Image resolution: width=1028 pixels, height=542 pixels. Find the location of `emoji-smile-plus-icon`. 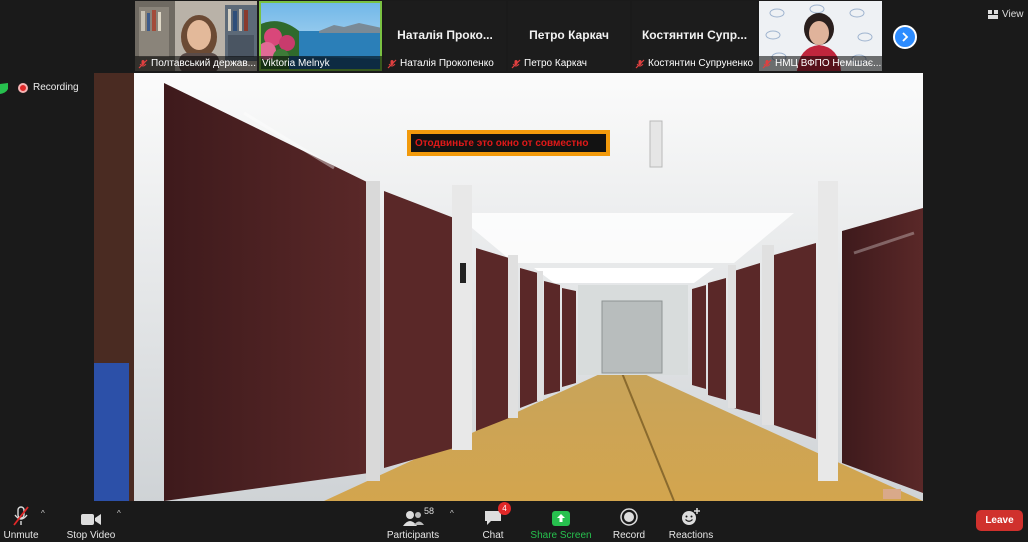

emoji-smile-plus-icon is located at coordinates (691, 516).